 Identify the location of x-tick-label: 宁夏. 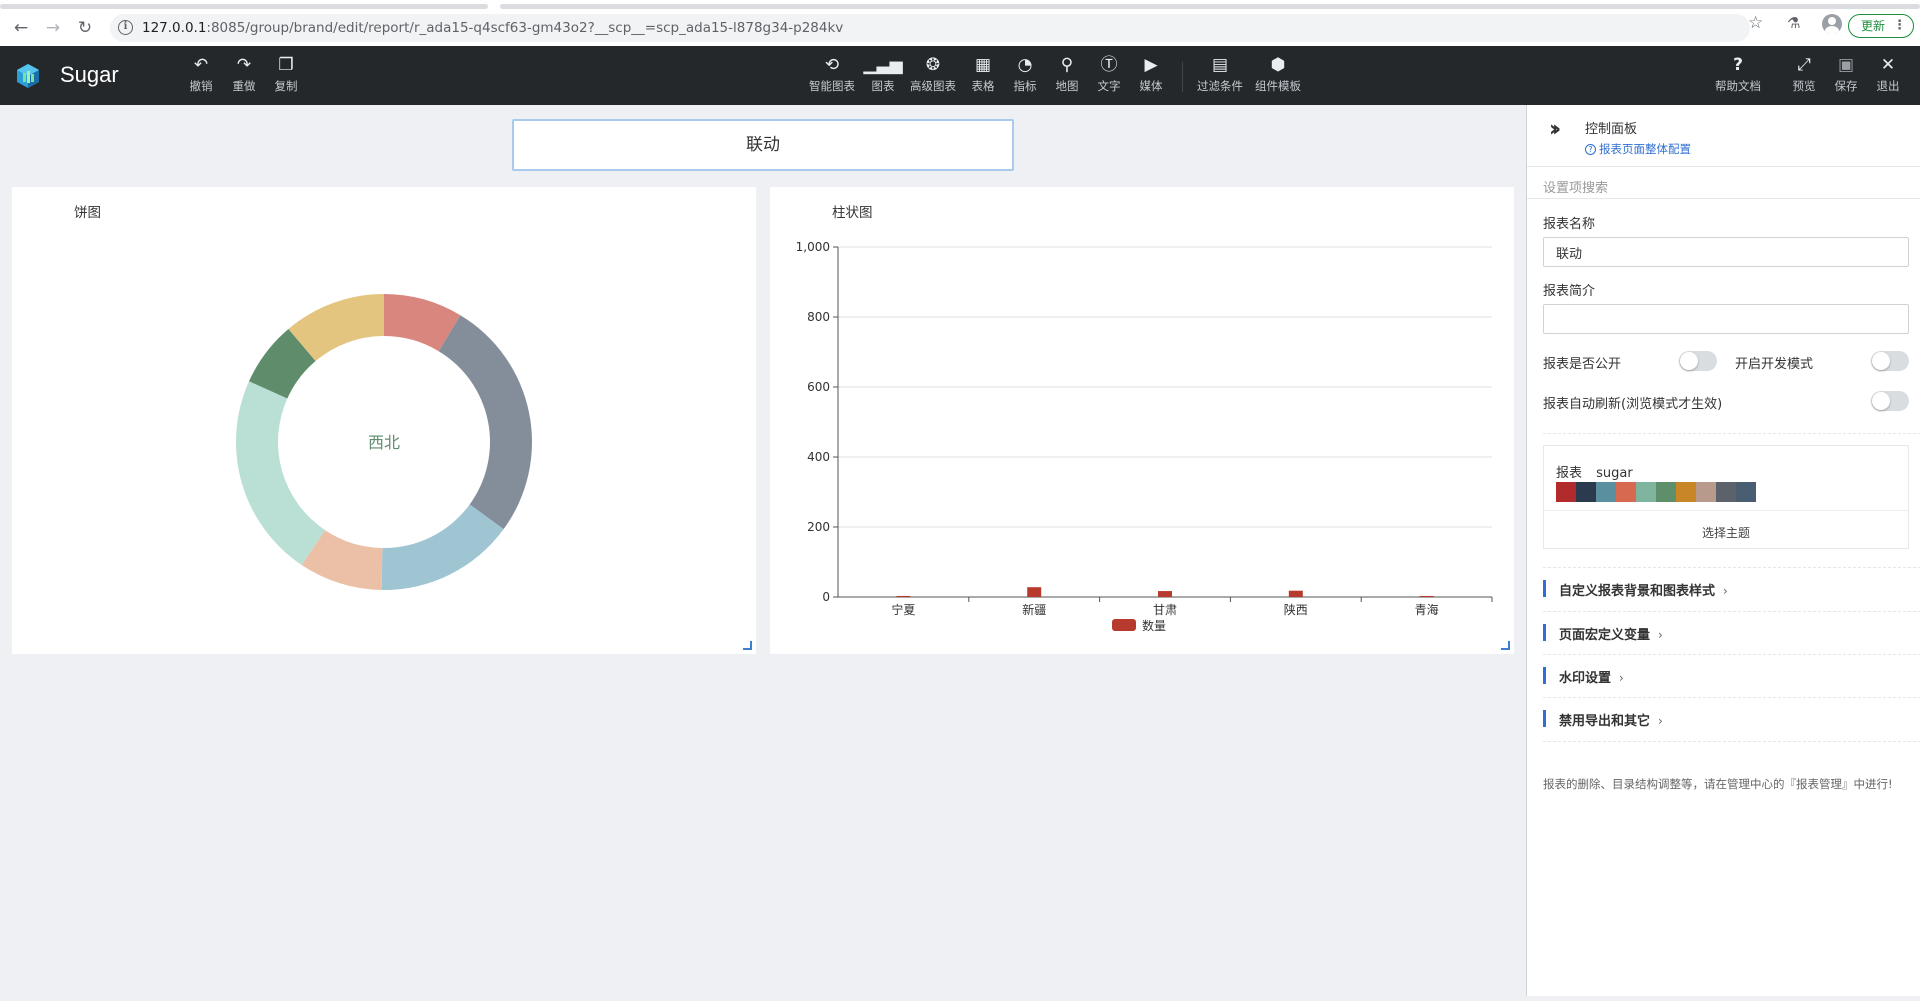
(903, 609).